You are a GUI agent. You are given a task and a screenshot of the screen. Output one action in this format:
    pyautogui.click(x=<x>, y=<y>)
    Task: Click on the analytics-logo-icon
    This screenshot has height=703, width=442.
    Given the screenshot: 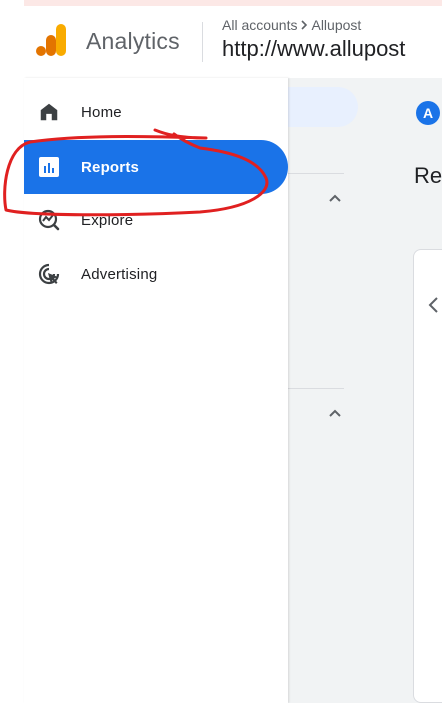 What is the action you would take?
    pyautogui.click(x=51, y=40)
    